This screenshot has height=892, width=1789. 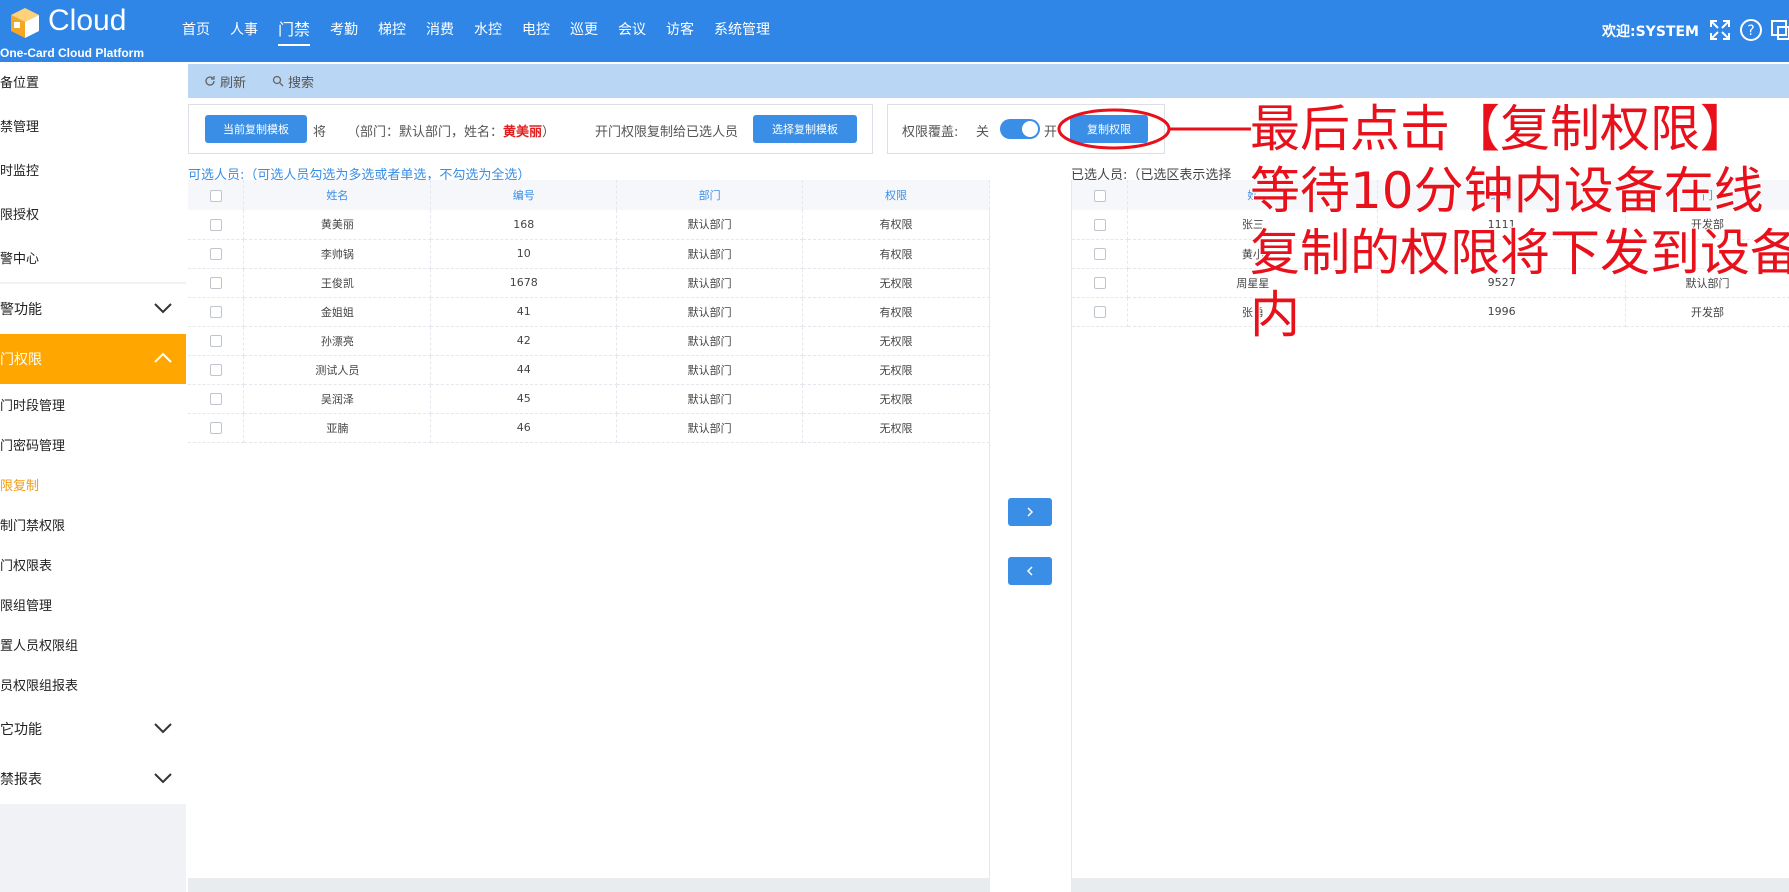 I want to click on sidebar-item-copy-access: 制门禁权限, so click(x=93, y=524).